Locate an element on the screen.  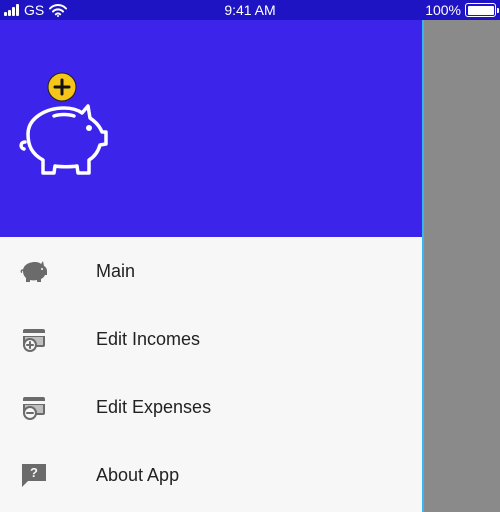
menu-item-label: About App is located at coordinates (138, 474).